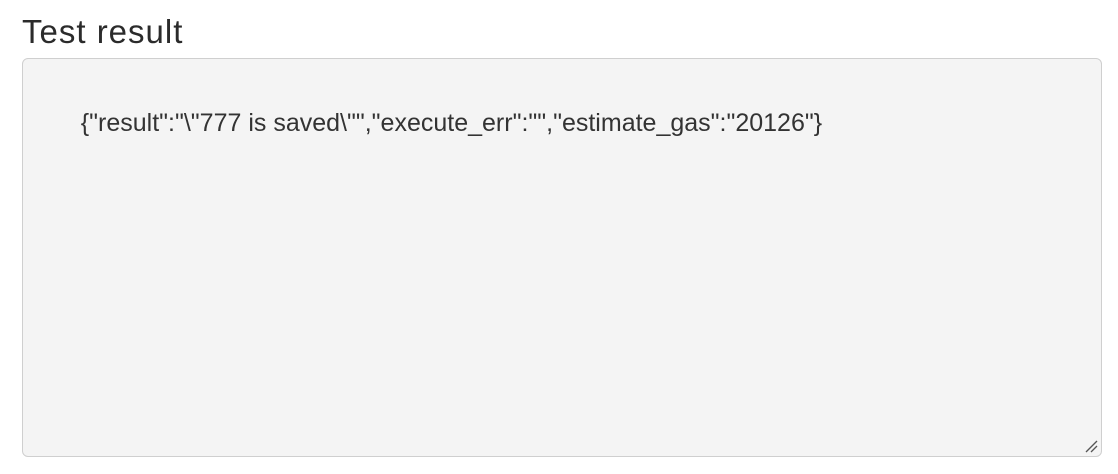  I want to click on section-title: Test result, so click(103, 31).